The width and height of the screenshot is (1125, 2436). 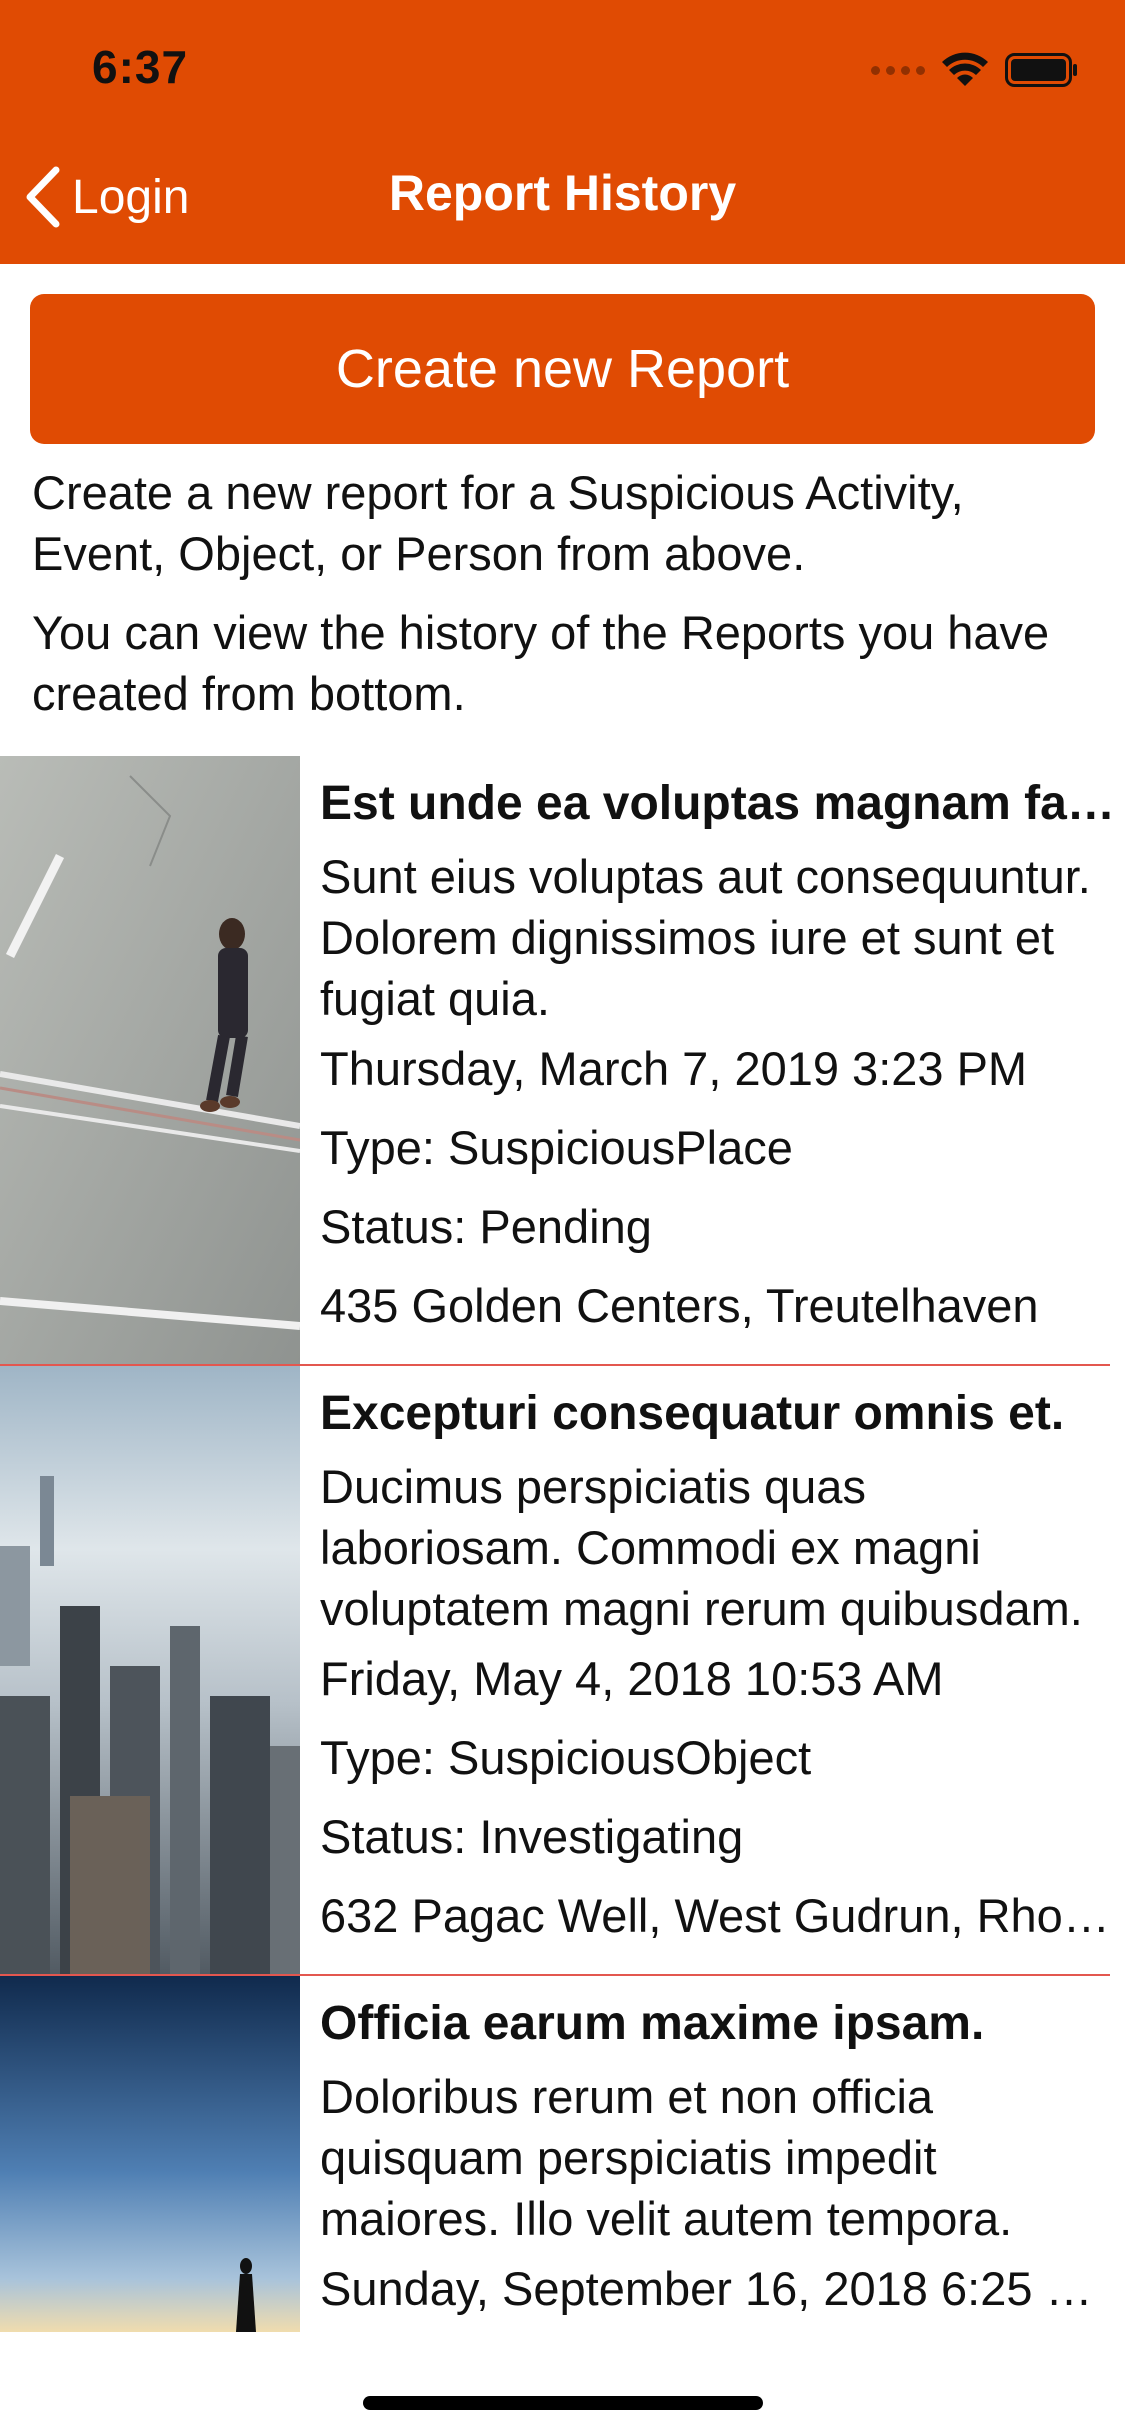 What do you see at coordinates (556, 1147) in the screenshot?
I see `report-type: Type: SuspiciousPlace` at bounding box center [556, 1147].